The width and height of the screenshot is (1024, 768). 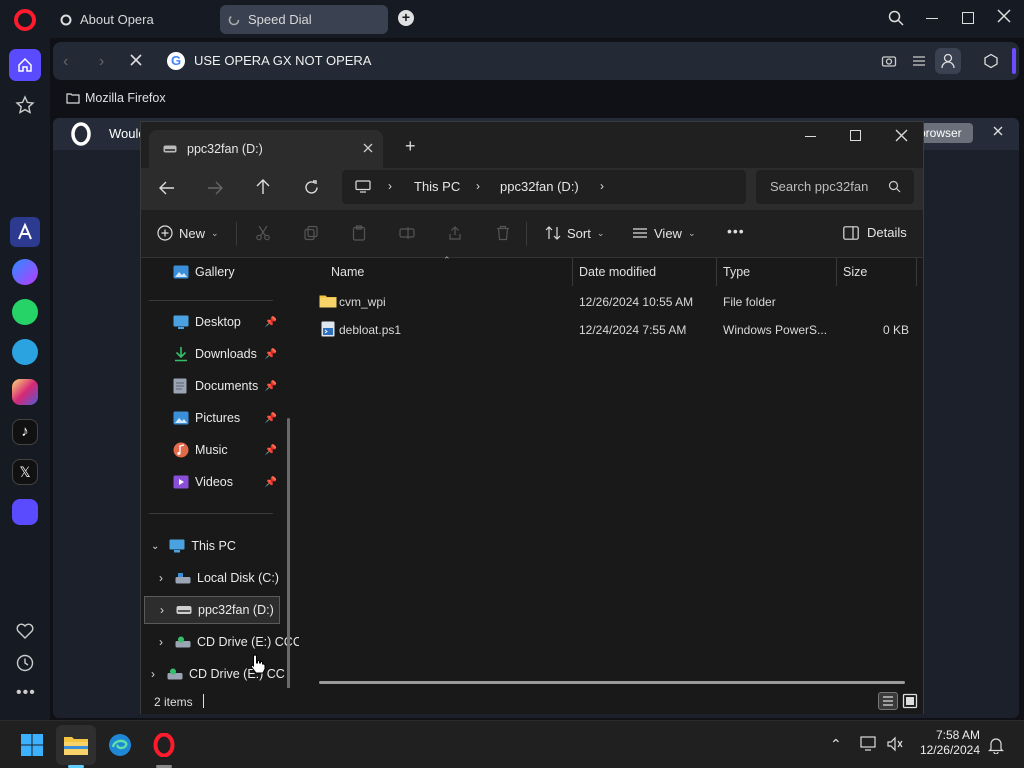 I want to click on nav-item-music: Music 📌, so click(x=225, y=450).